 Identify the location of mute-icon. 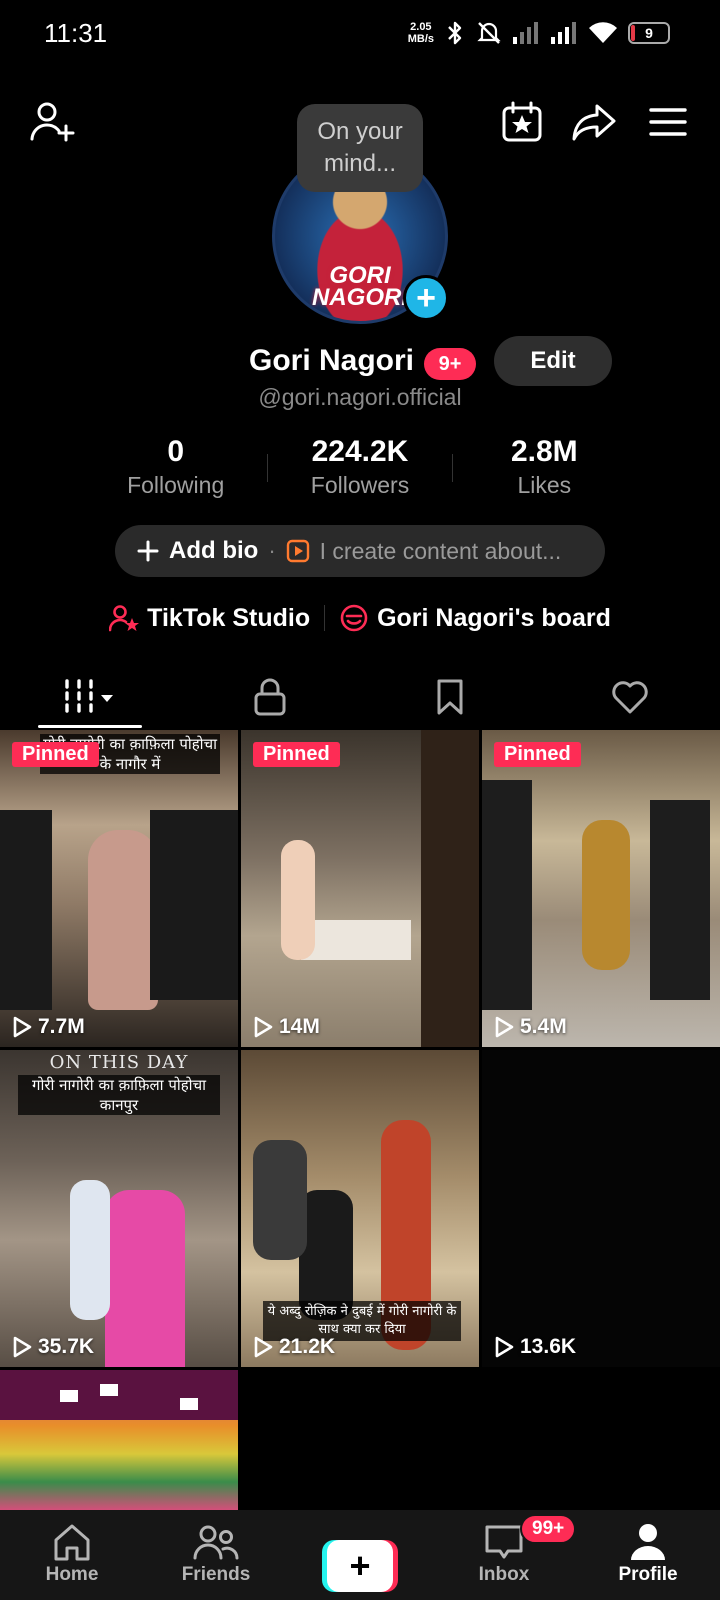
(489, 33).